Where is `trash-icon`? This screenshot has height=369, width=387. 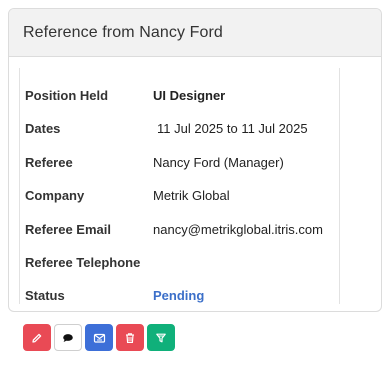
trash-icon is located at coordinates (130, 338).